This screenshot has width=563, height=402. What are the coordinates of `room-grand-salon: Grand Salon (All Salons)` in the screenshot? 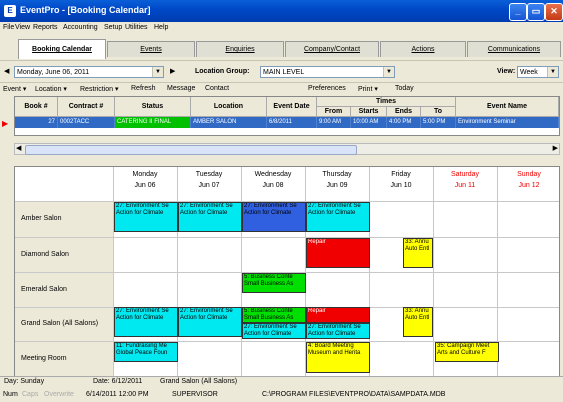 It's located at (64, 324).